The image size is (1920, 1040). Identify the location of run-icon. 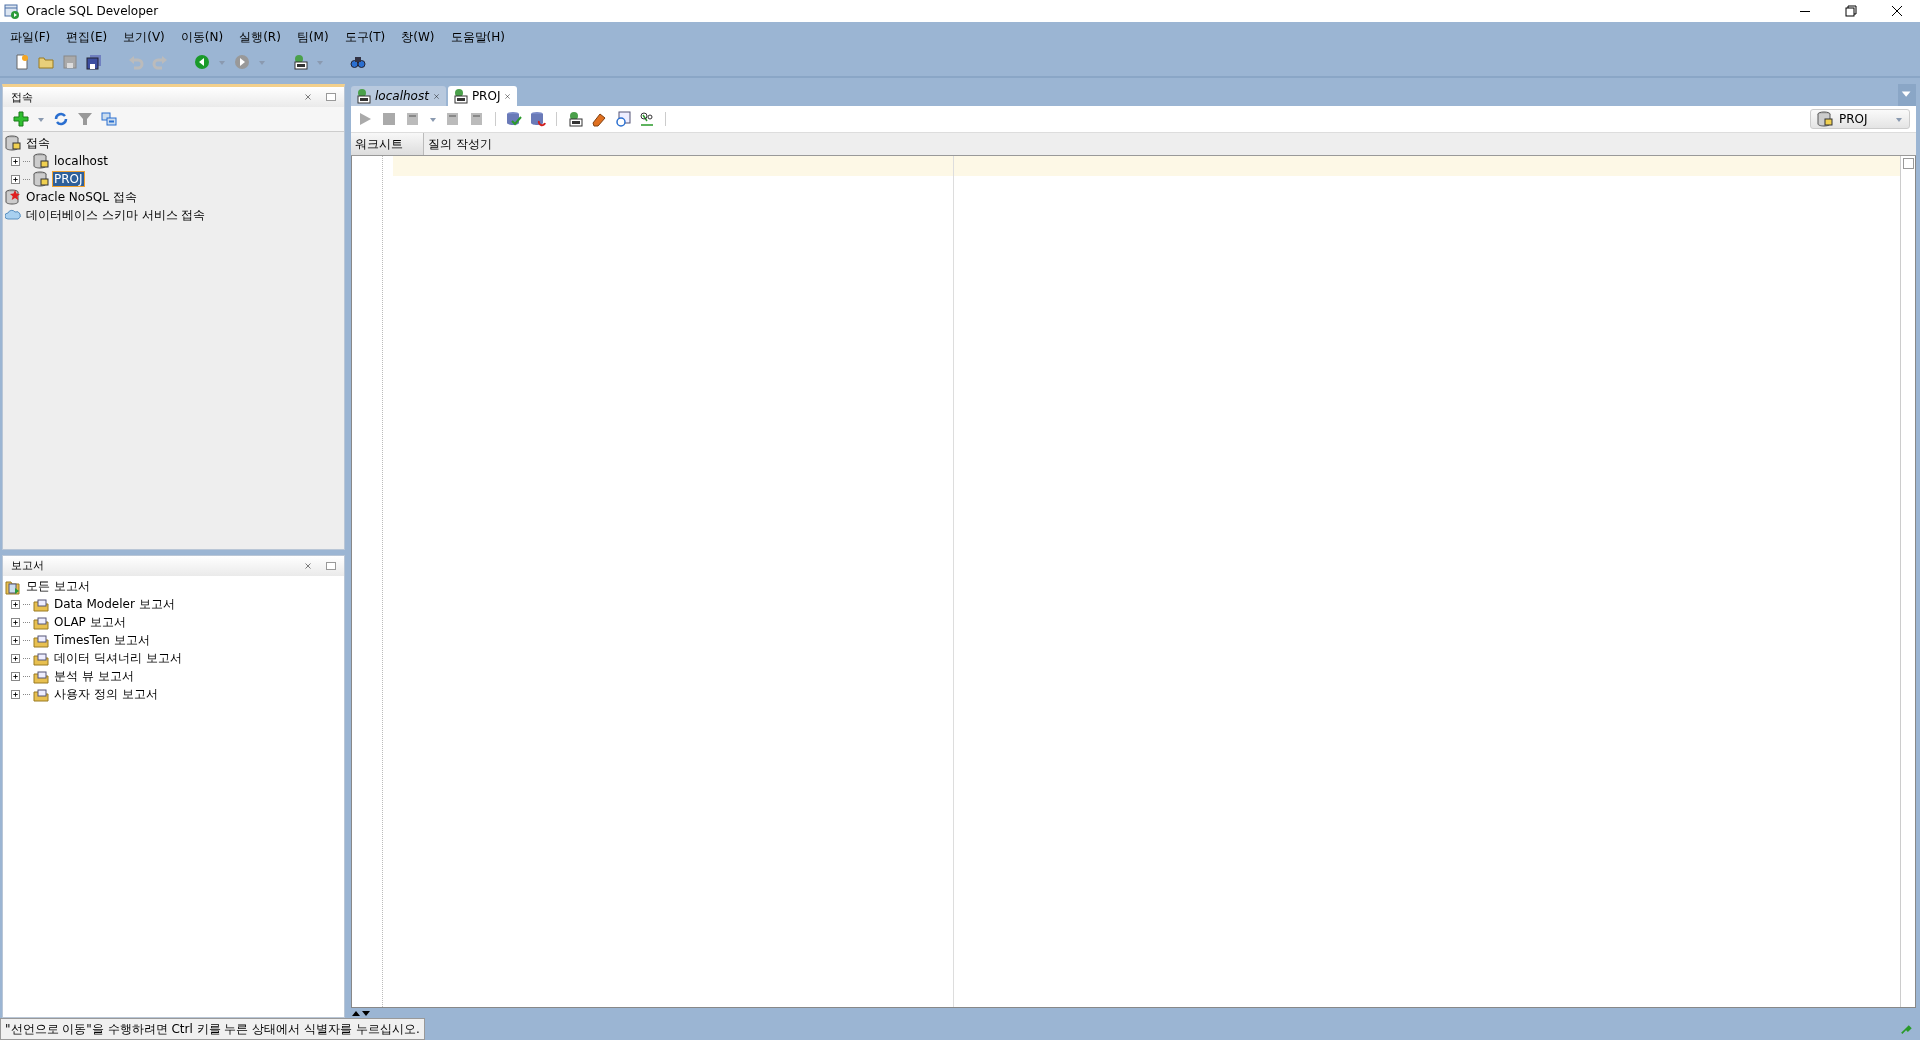
(365, 119).